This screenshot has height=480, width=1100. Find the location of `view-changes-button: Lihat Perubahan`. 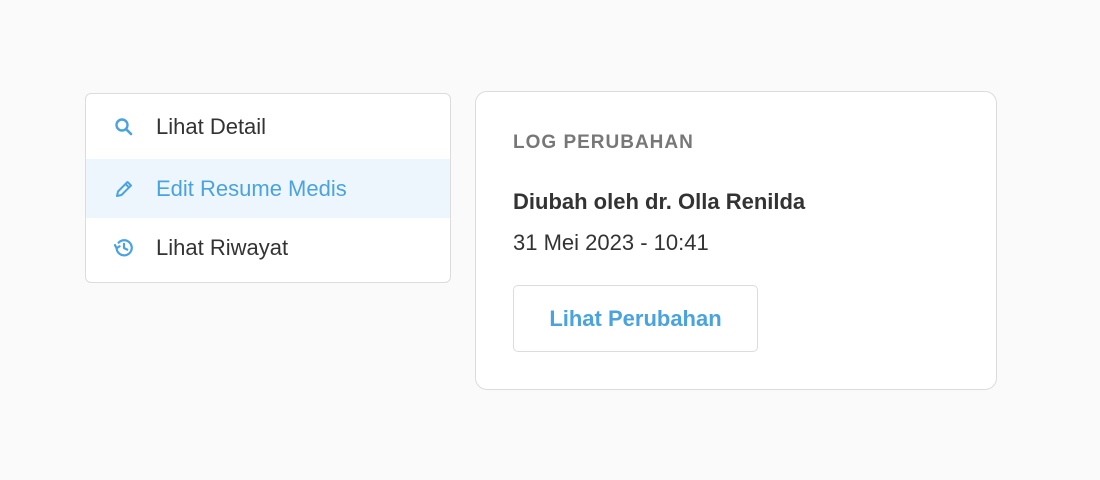

view-changes-button: Lihat Perubahan is located at coordinates (635, 318).